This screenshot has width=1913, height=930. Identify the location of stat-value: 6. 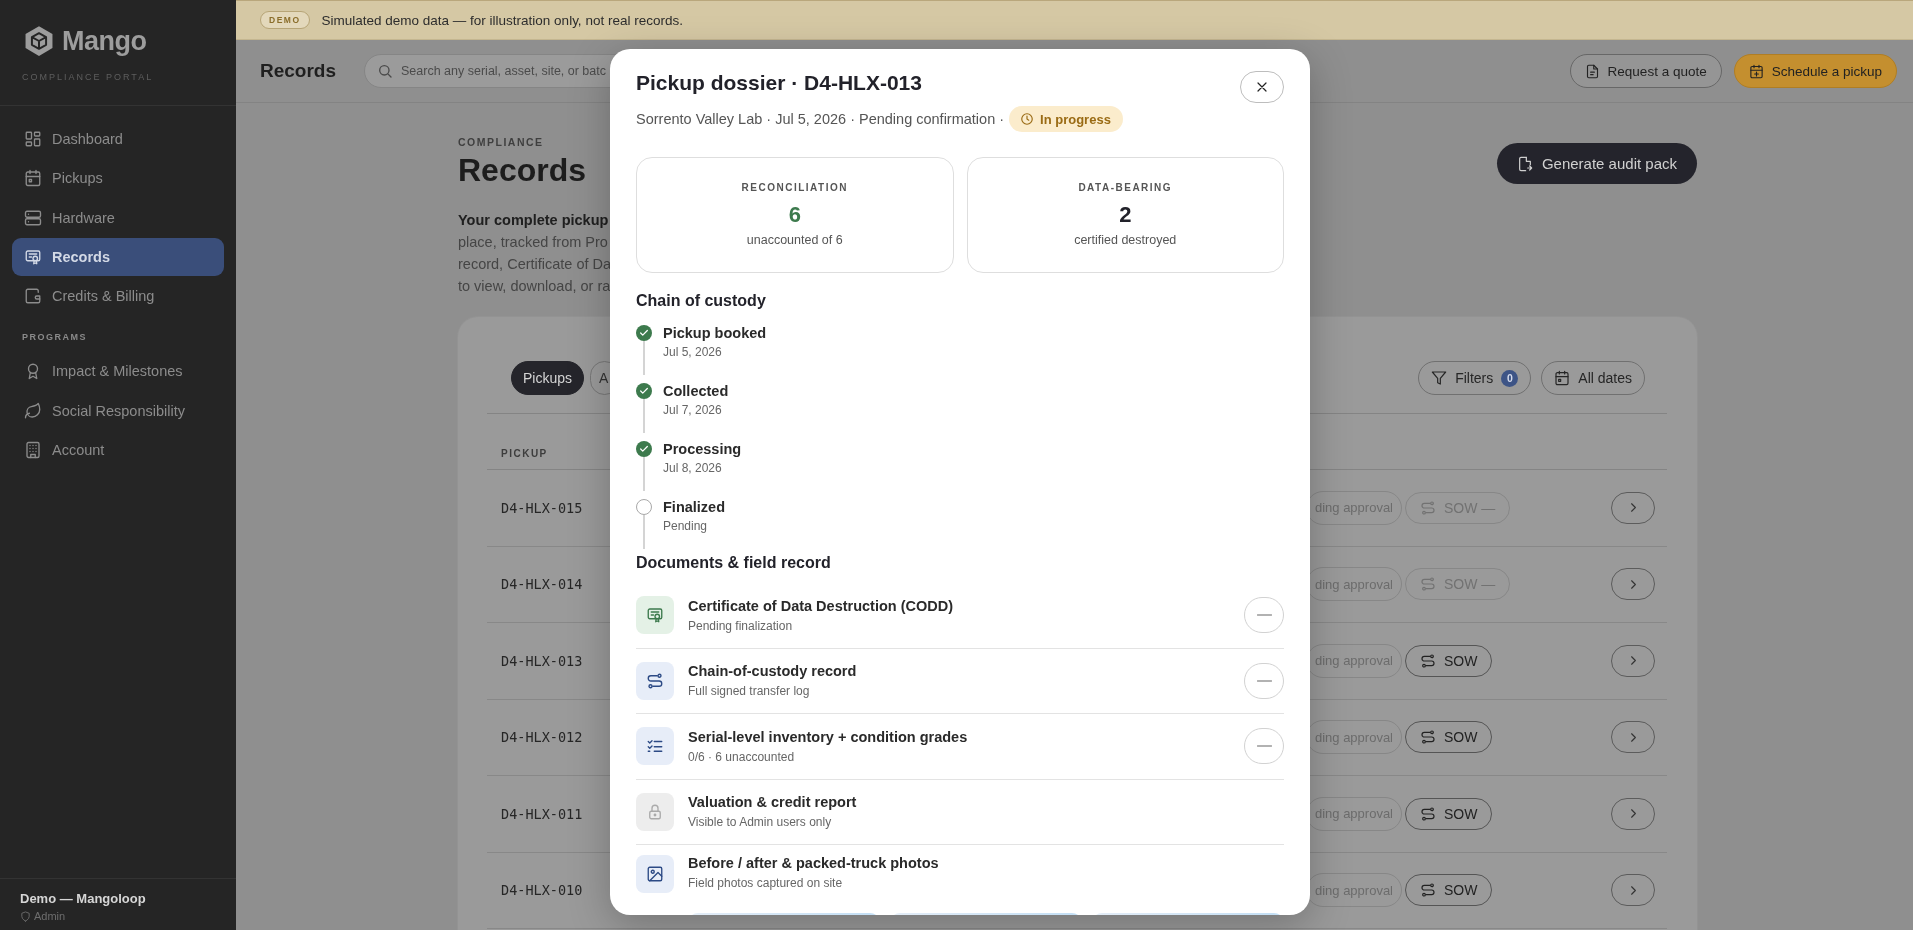
(794, 215).